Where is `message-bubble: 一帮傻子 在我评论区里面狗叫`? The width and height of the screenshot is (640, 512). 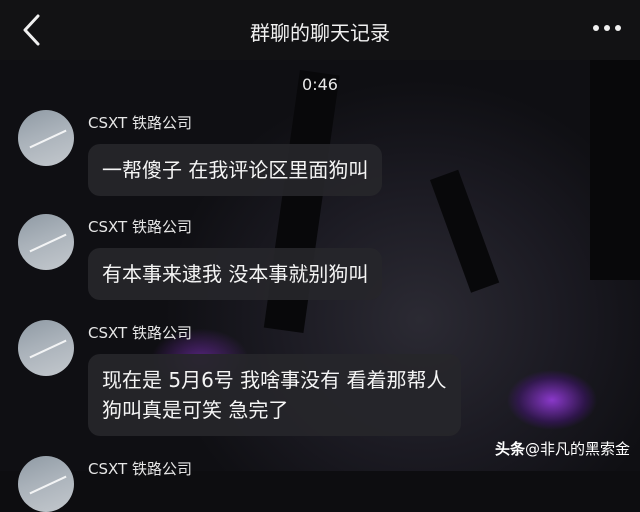
message-bubble: 一帮傻子 在我评论区里面狗叫 is located at coordinates (235, 170).